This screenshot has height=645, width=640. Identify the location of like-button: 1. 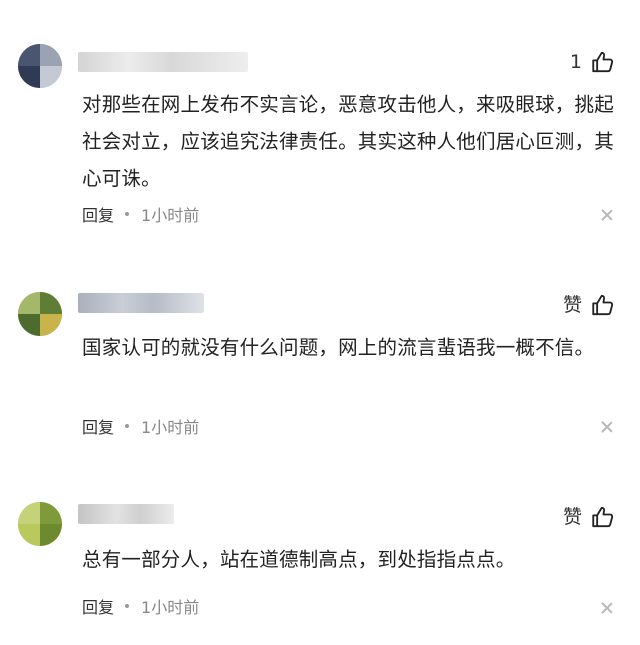
(593, 62).